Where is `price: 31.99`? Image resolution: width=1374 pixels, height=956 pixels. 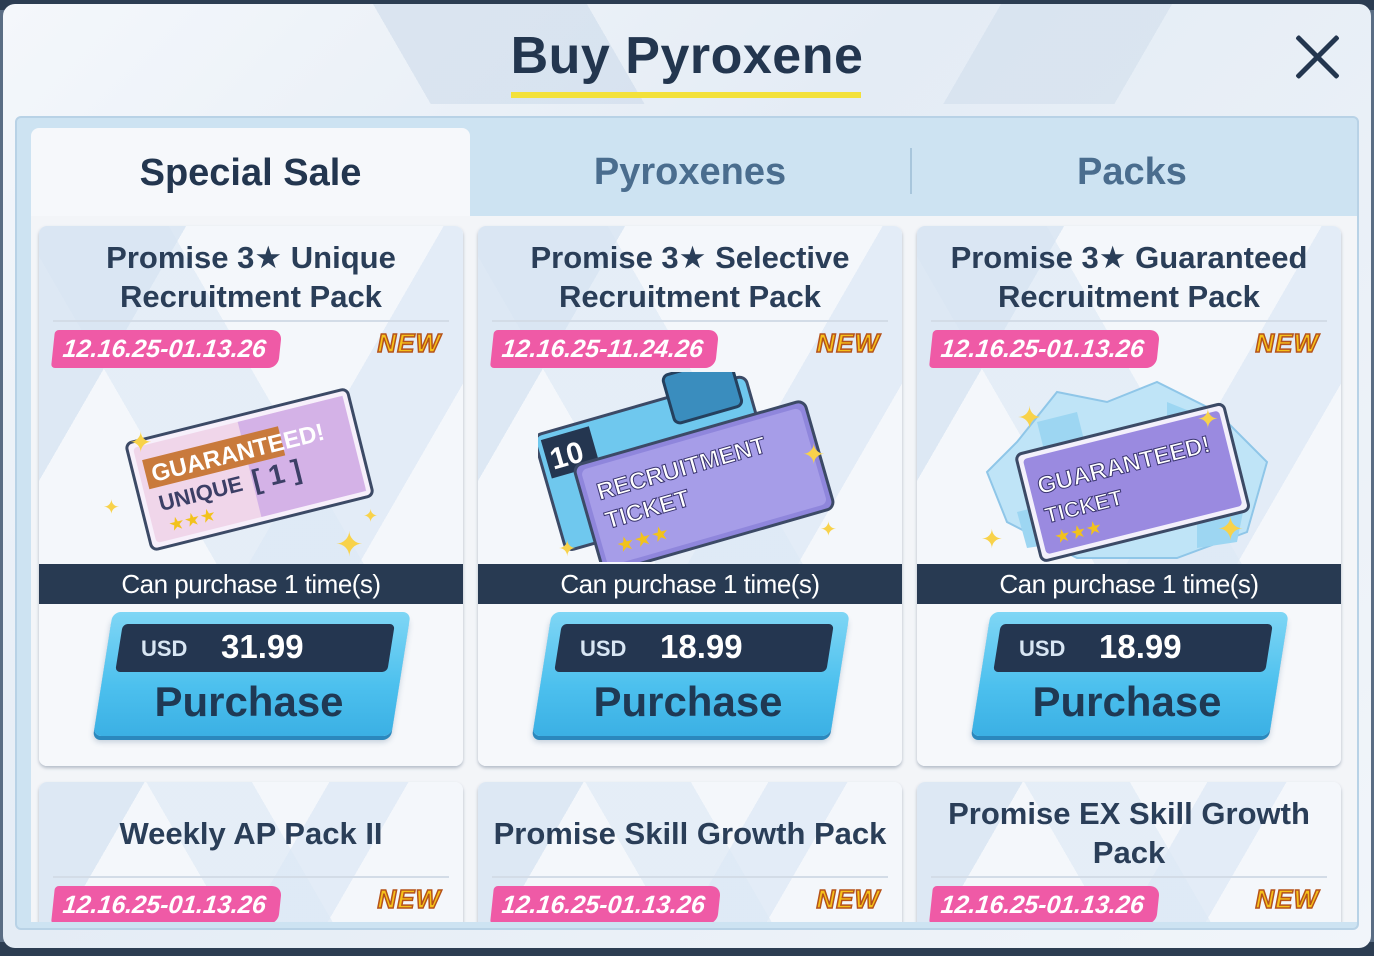 price: 31.99 is located at coordinates (262, 646).